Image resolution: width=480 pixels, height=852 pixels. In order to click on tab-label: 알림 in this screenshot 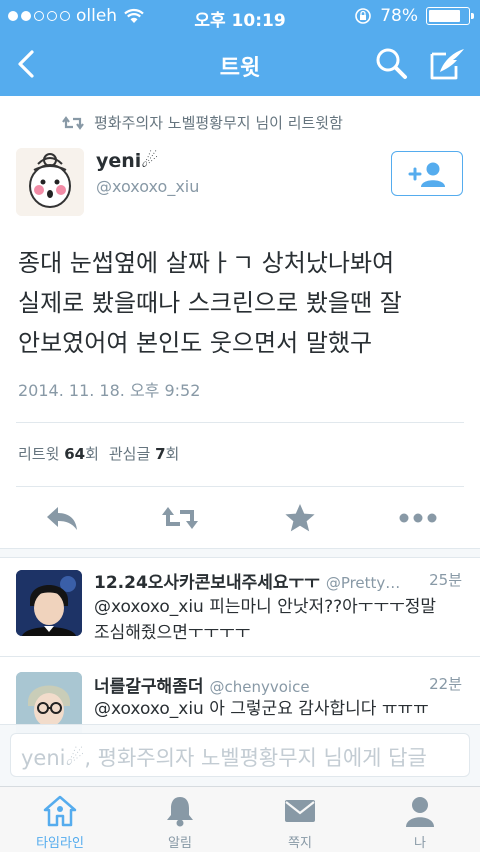, I will do `click(180, 843)`.